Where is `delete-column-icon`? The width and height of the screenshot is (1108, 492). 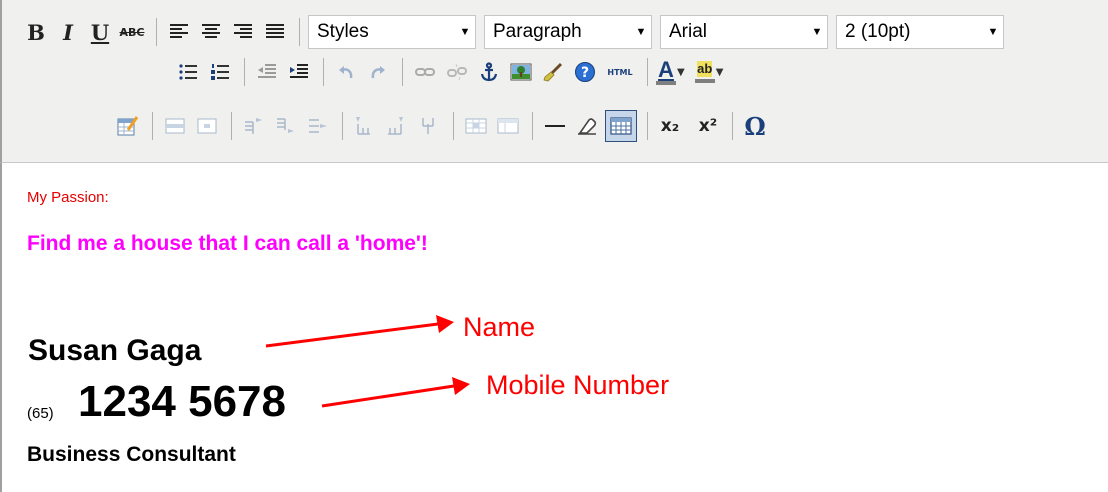
delete-column-icon is located at coordinates (428, 126).